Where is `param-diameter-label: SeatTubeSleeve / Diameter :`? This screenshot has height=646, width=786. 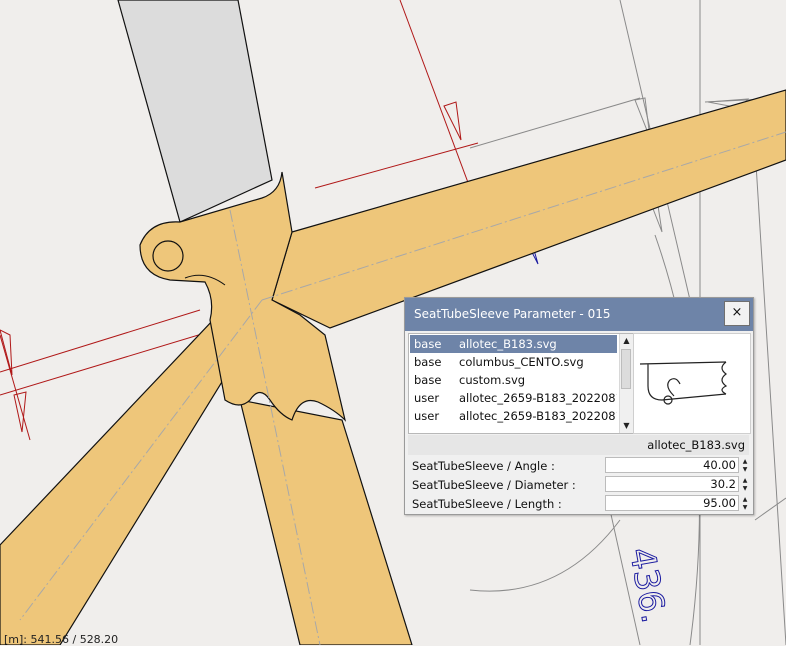 param-diameter-label: SeatTubeSleeve / Diameter : is located at coordinates (494, 485).